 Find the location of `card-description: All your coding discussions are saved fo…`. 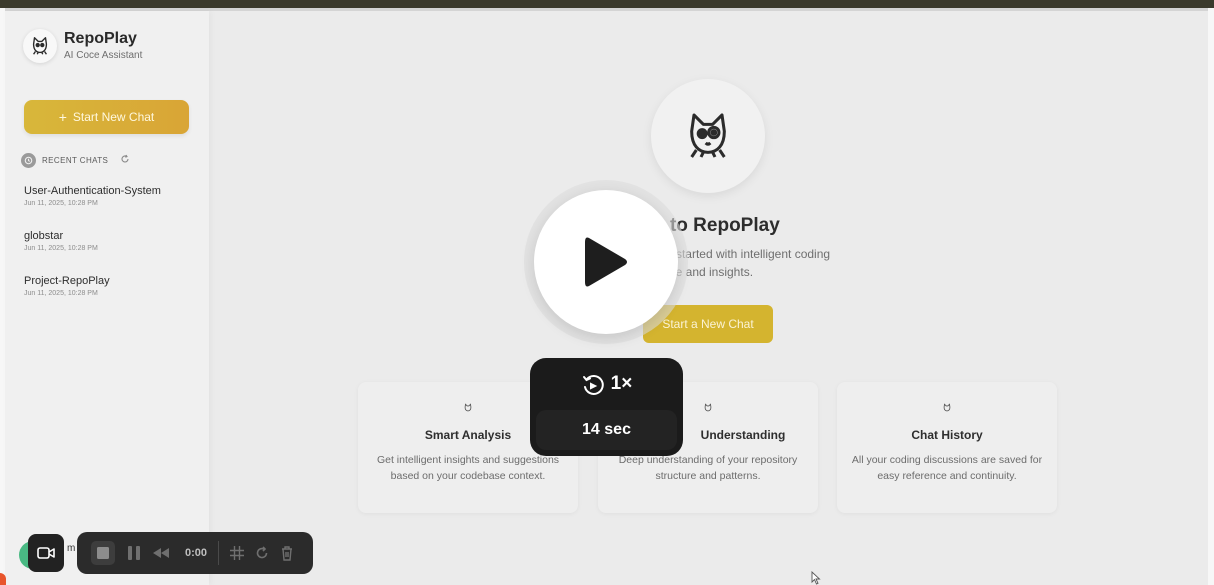

card-description: All your coding discussions are saved fo… is located at coordinates (947, 468).